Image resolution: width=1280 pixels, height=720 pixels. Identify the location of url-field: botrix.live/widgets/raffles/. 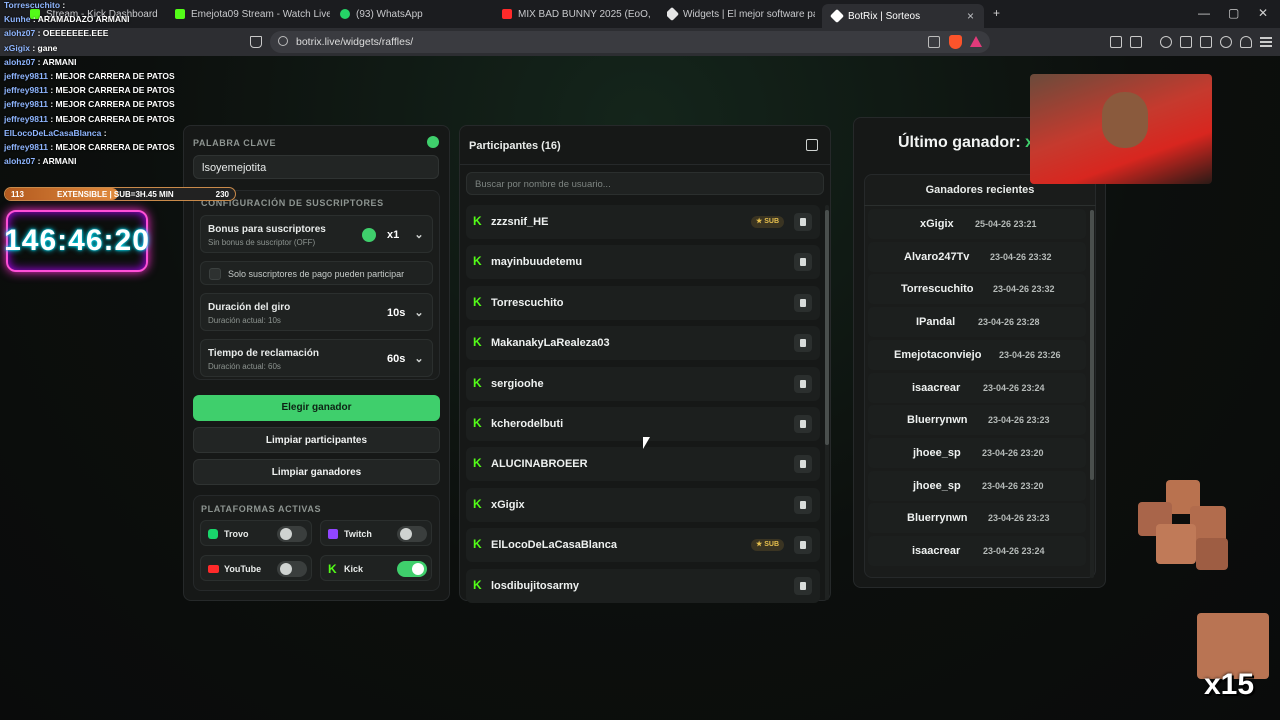
(630, 42).